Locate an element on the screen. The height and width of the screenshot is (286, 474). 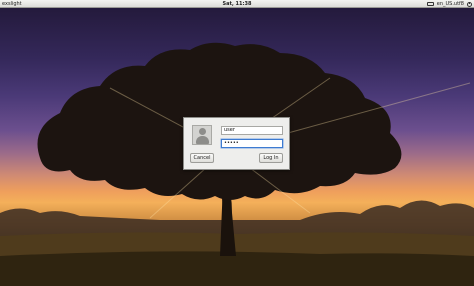
locale-label: en_US.utf8 is located at coordinates (450, 4).